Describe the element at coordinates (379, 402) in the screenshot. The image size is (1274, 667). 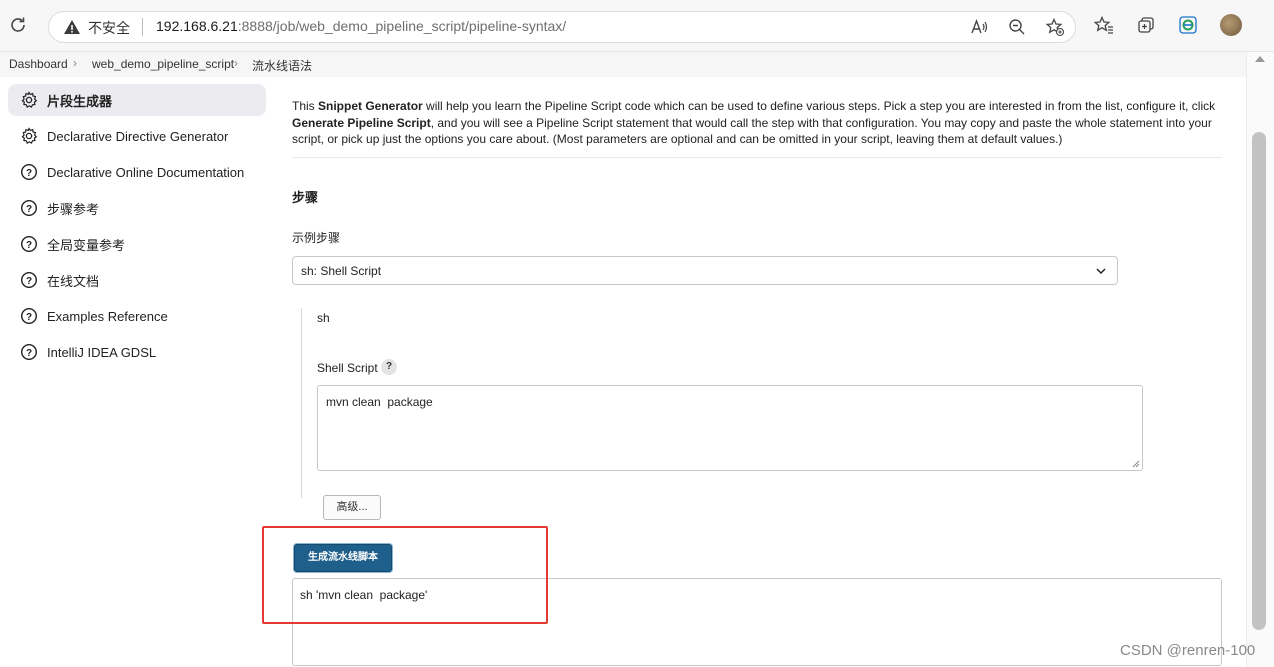
I see `shell-script-value: mvn clean package` at that location.